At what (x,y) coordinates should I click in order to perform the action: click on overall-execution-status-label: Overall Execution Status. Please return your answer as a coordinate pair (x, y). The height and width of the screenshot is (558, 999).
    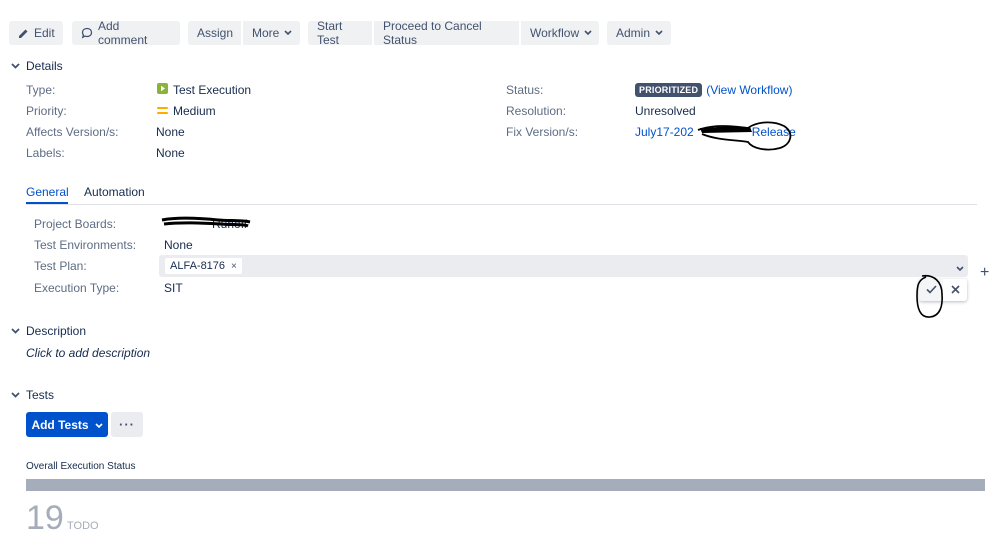
    Looking at the image, I should click on (81, 466).